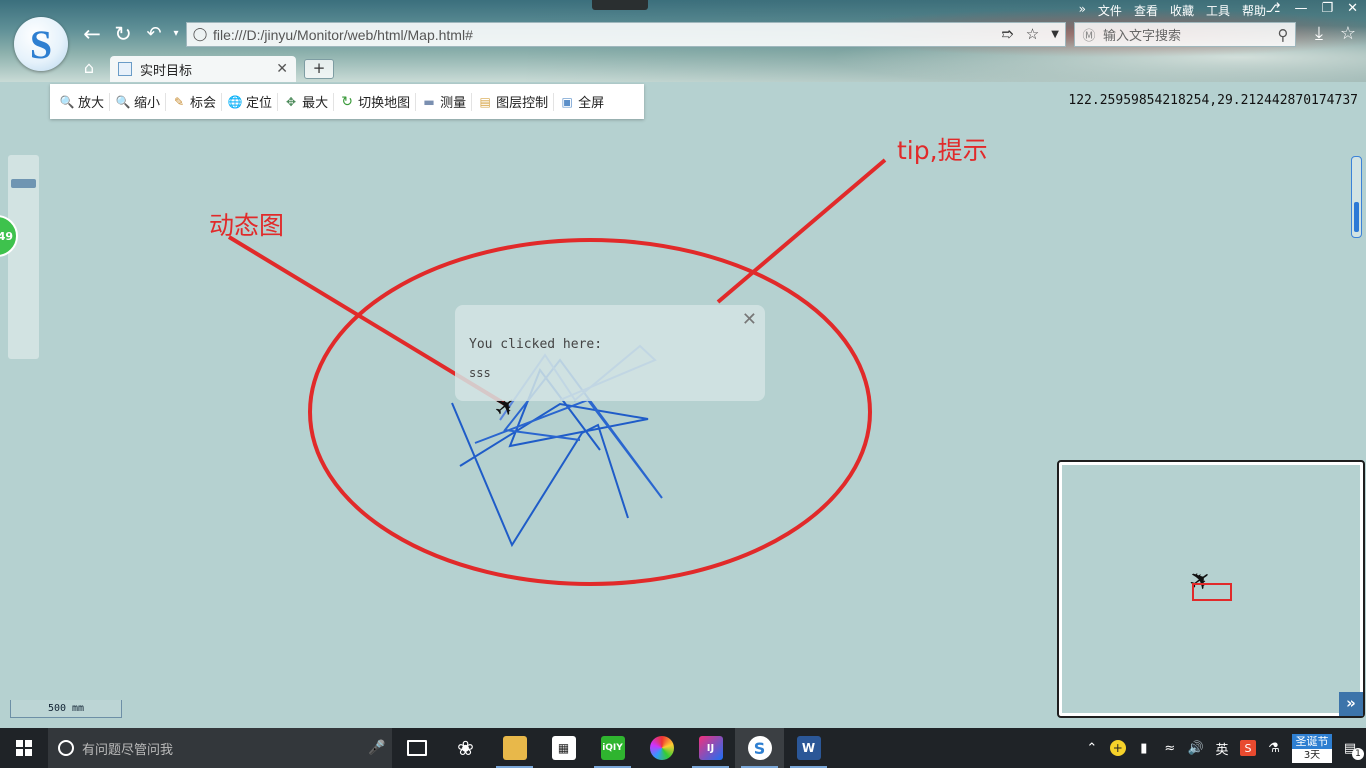  Describe the element at coordinates (1144, 748) in the screenshot. I see `battery-icon: ▮` at that location.